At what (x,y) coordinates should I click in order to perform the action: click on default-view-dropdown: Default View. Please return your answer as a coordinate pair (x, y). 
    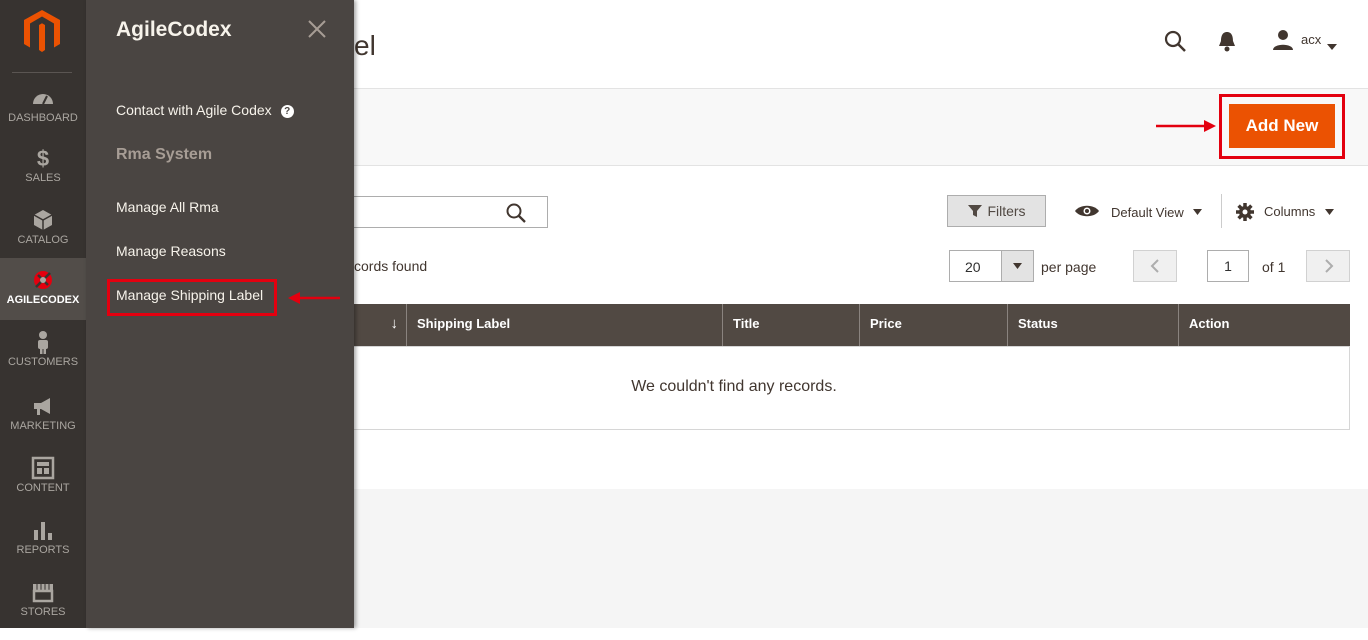
    Looking at the image, I should click on (1147, 212).